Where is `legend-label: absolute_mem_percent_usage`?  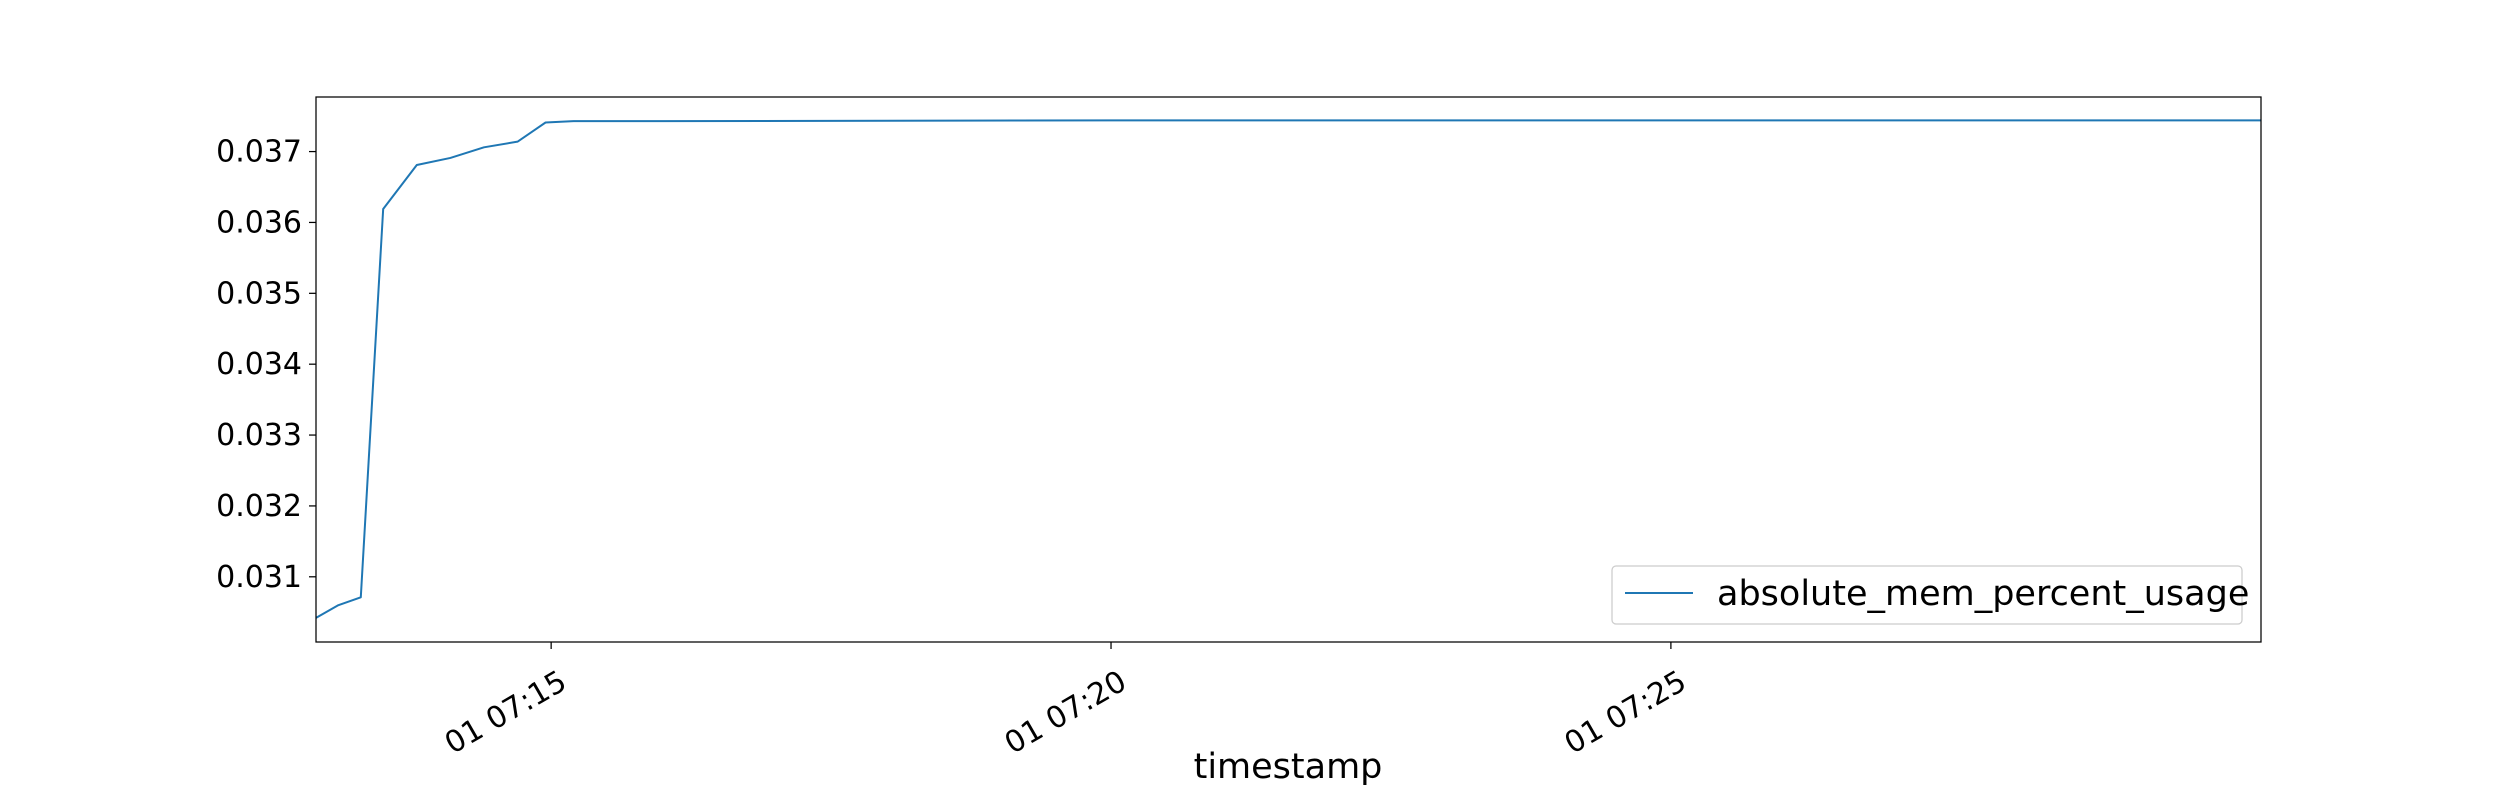 legend-label: absolute_mem_percent_usage is located at coordinates (1983, 594).